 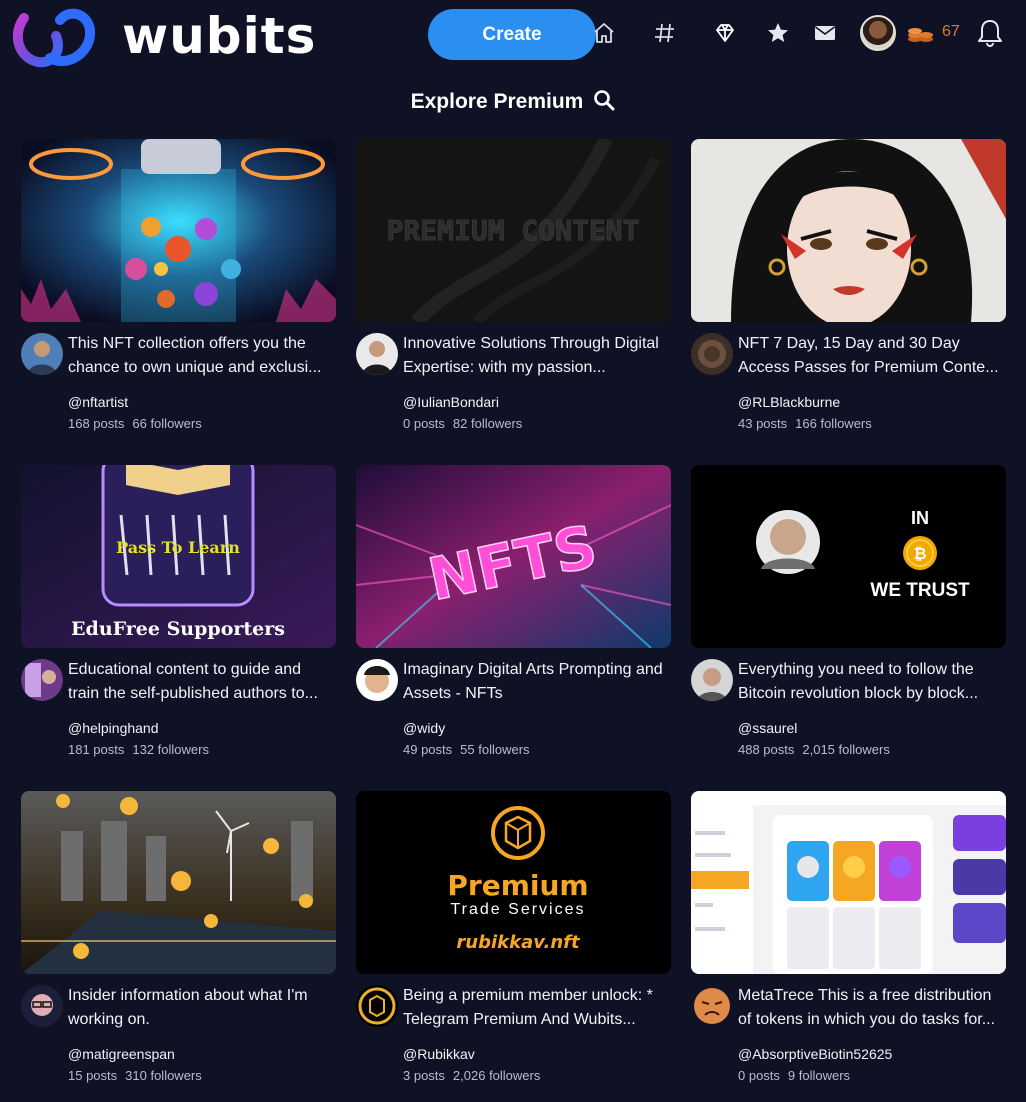 I want to click on post-count: 43 posts, so click(x=763, y=423).